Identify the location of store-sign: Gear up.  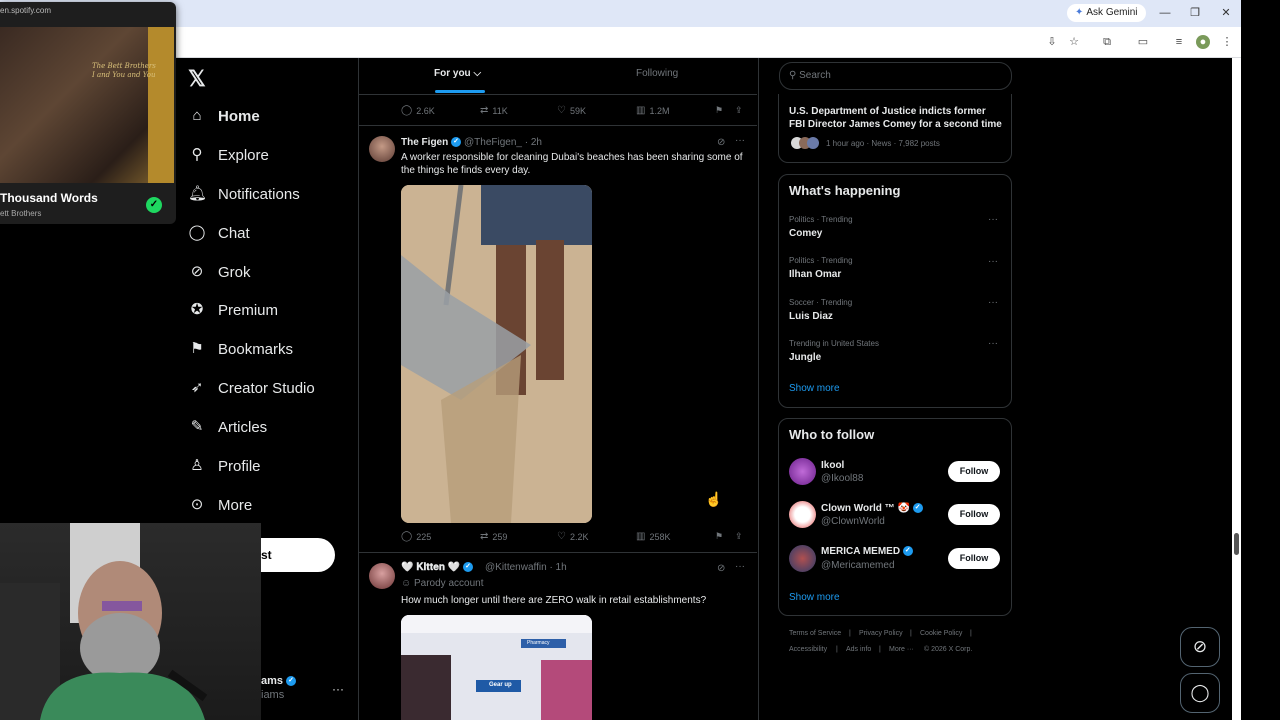
(500, 685).